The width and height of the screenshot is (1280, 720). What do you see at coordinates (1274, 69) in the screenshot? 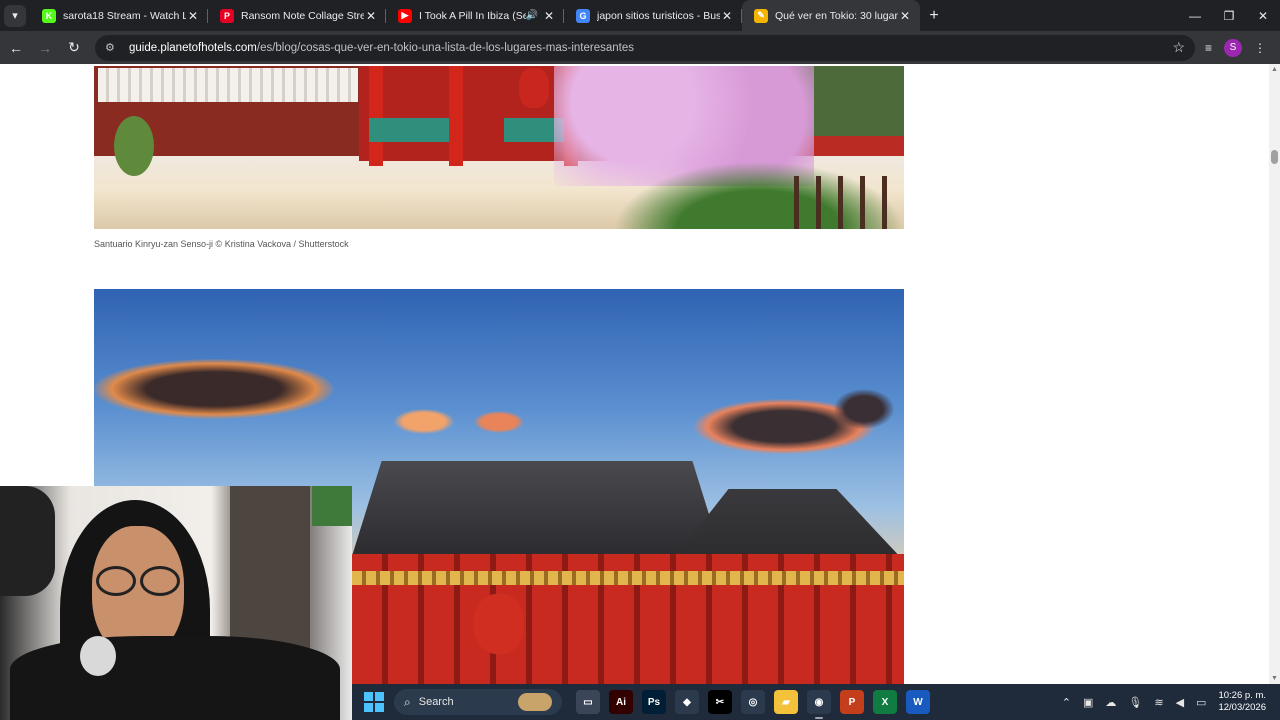
I see `scroll-up-icon: ▲` at bounding box center [1274, 69].